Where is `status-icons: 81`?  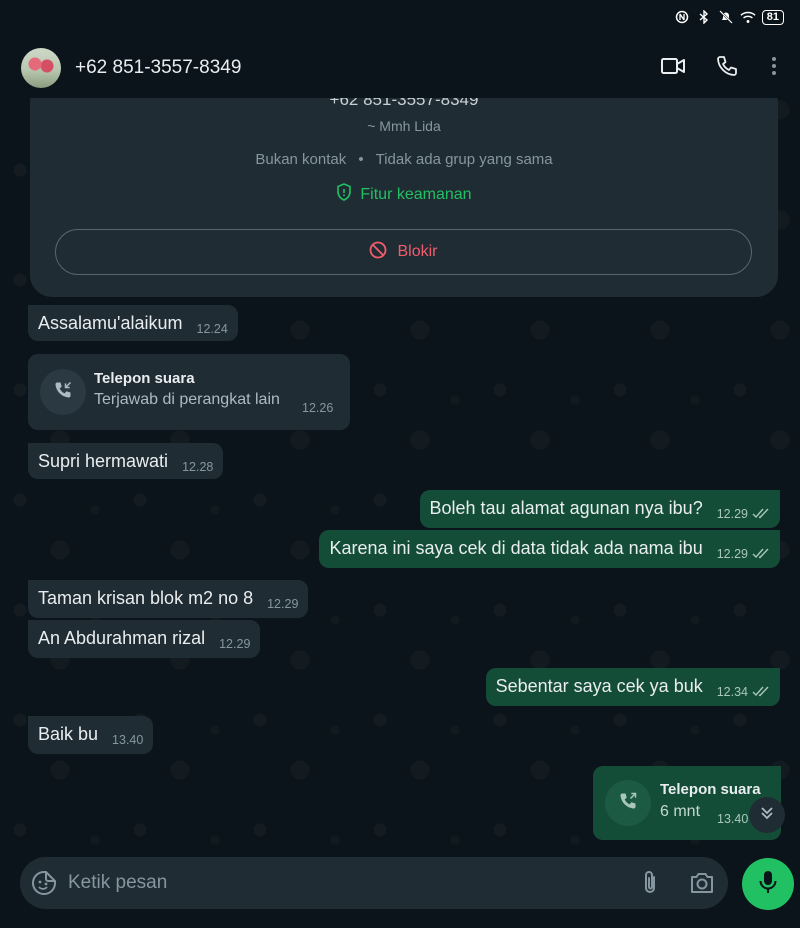
status-icons: 81 is located at coordinates (729, 17).